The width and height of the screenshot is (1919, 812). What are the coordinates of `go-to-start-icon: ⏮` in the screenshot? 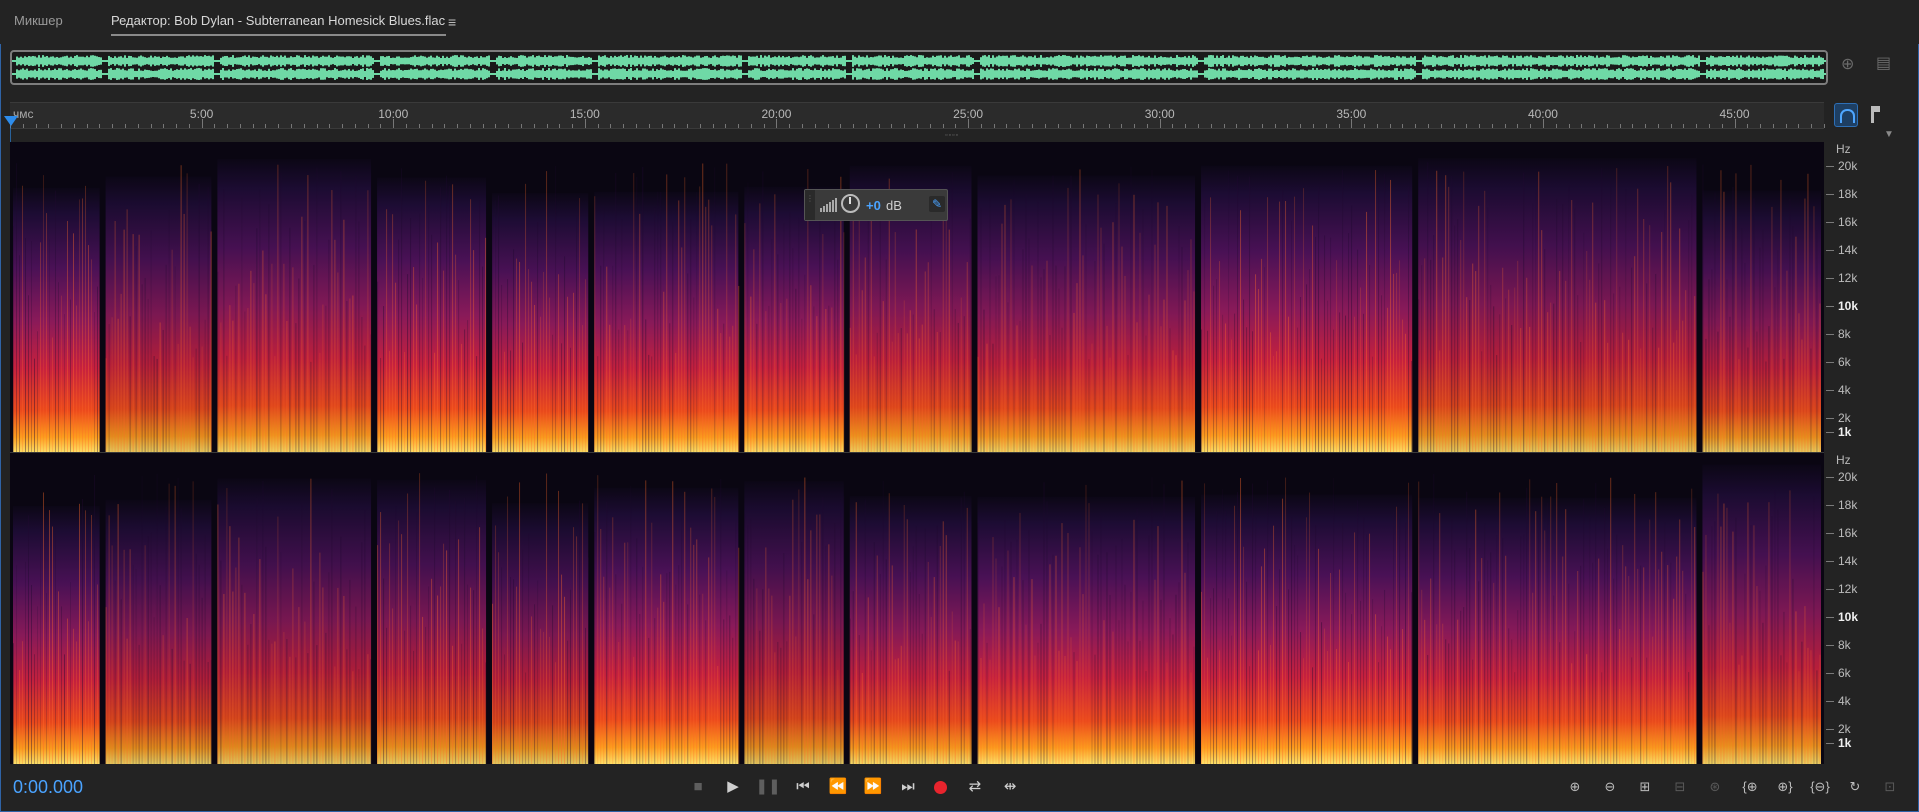 It's located at (803, 787).